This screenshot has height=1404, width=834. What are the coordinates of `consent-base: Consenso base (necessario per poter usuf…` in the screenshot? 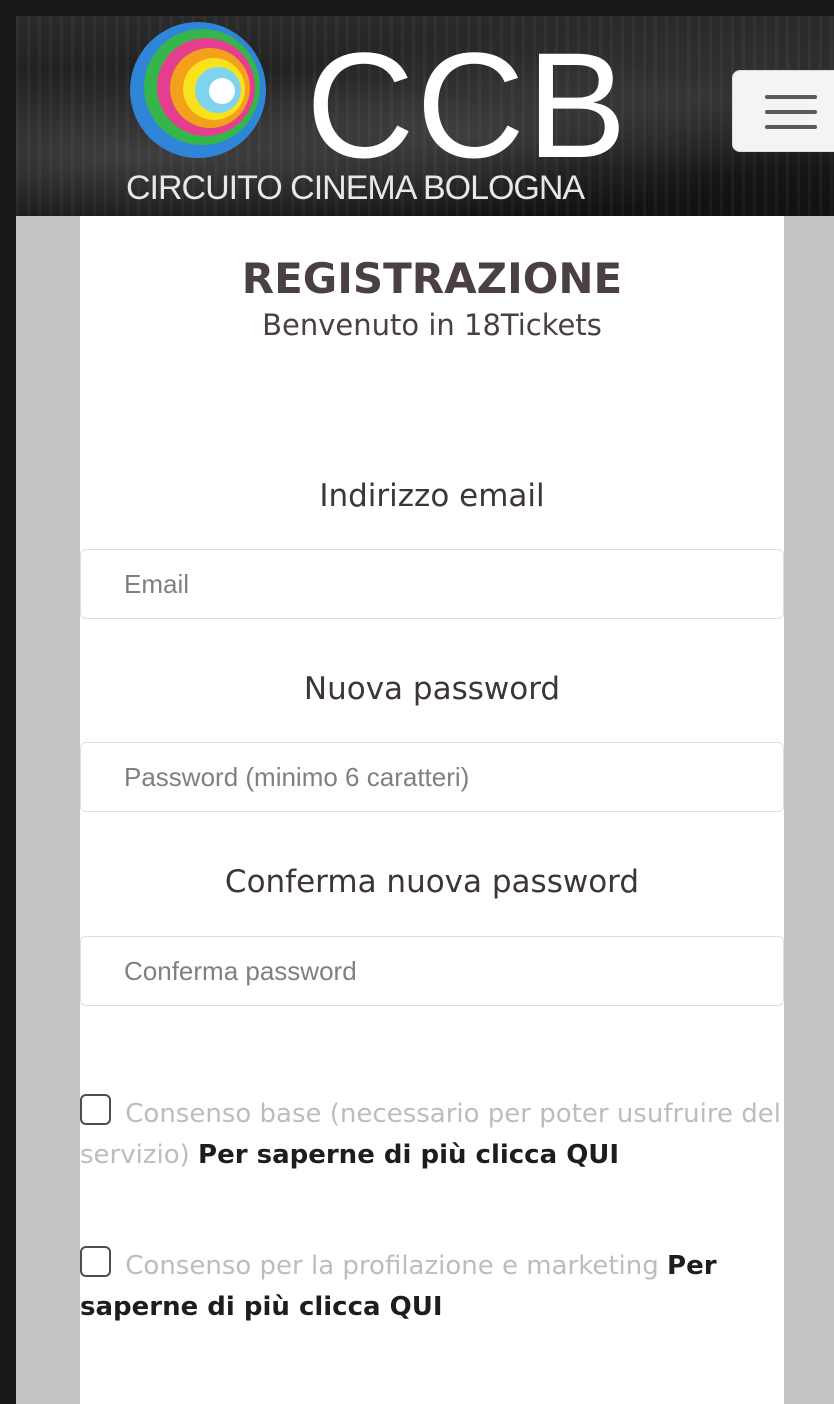 It's located at (432, 1135).